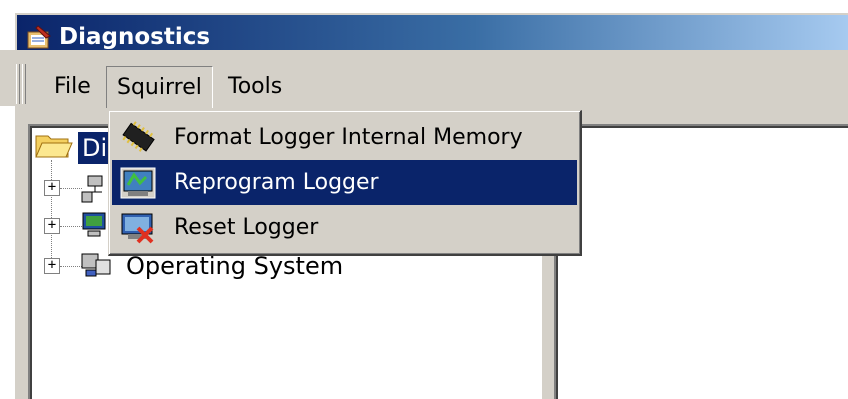 This screenshot has height=399, width=848. I want to click on menuitem-format-logger-internal-memory: Format Logger Internal Memory, so click(344, 137).